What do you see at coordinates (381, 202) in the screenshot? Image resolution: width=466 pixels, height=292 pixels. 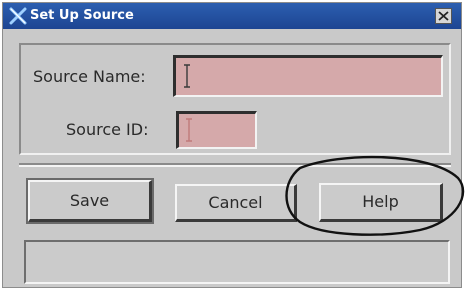 I see `help-button: Help` at bounding box center [381, 202].